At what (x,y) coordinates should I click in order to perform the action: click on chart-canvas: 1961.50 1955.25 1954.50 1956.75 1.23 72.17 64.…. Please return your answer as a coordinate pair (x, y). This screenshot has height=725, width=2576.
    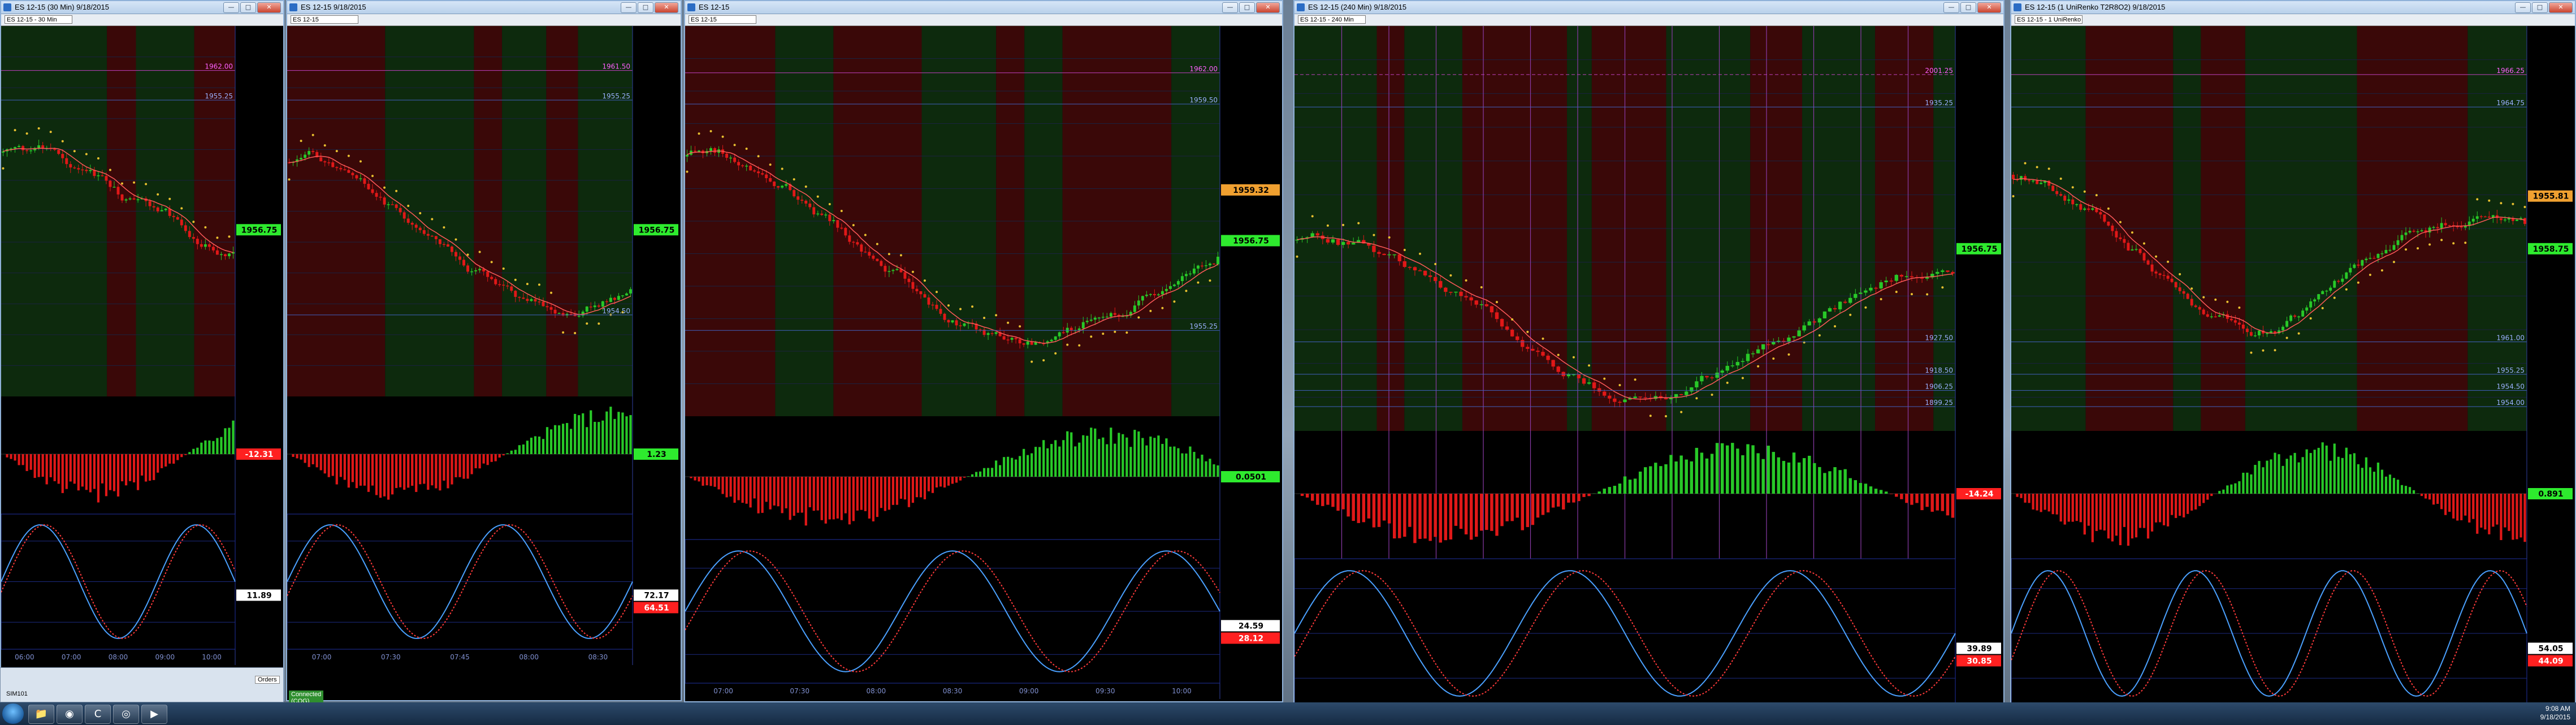
    Looking at the image, I should click on (484, 345).